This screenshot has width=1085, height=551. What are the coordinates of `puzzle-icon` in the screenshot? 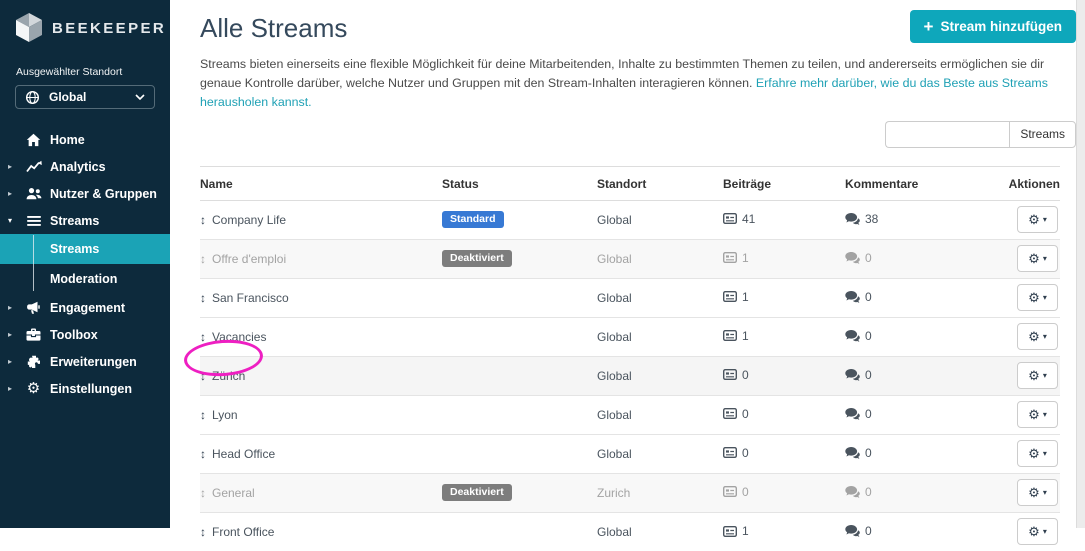 It's located at (33, 362).